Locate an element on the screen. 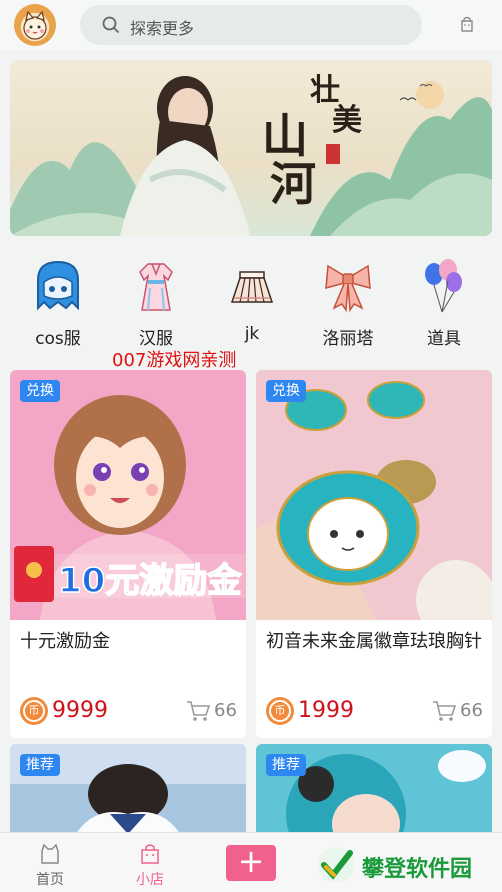  ghost-icon is located at coordinates (58, 285).